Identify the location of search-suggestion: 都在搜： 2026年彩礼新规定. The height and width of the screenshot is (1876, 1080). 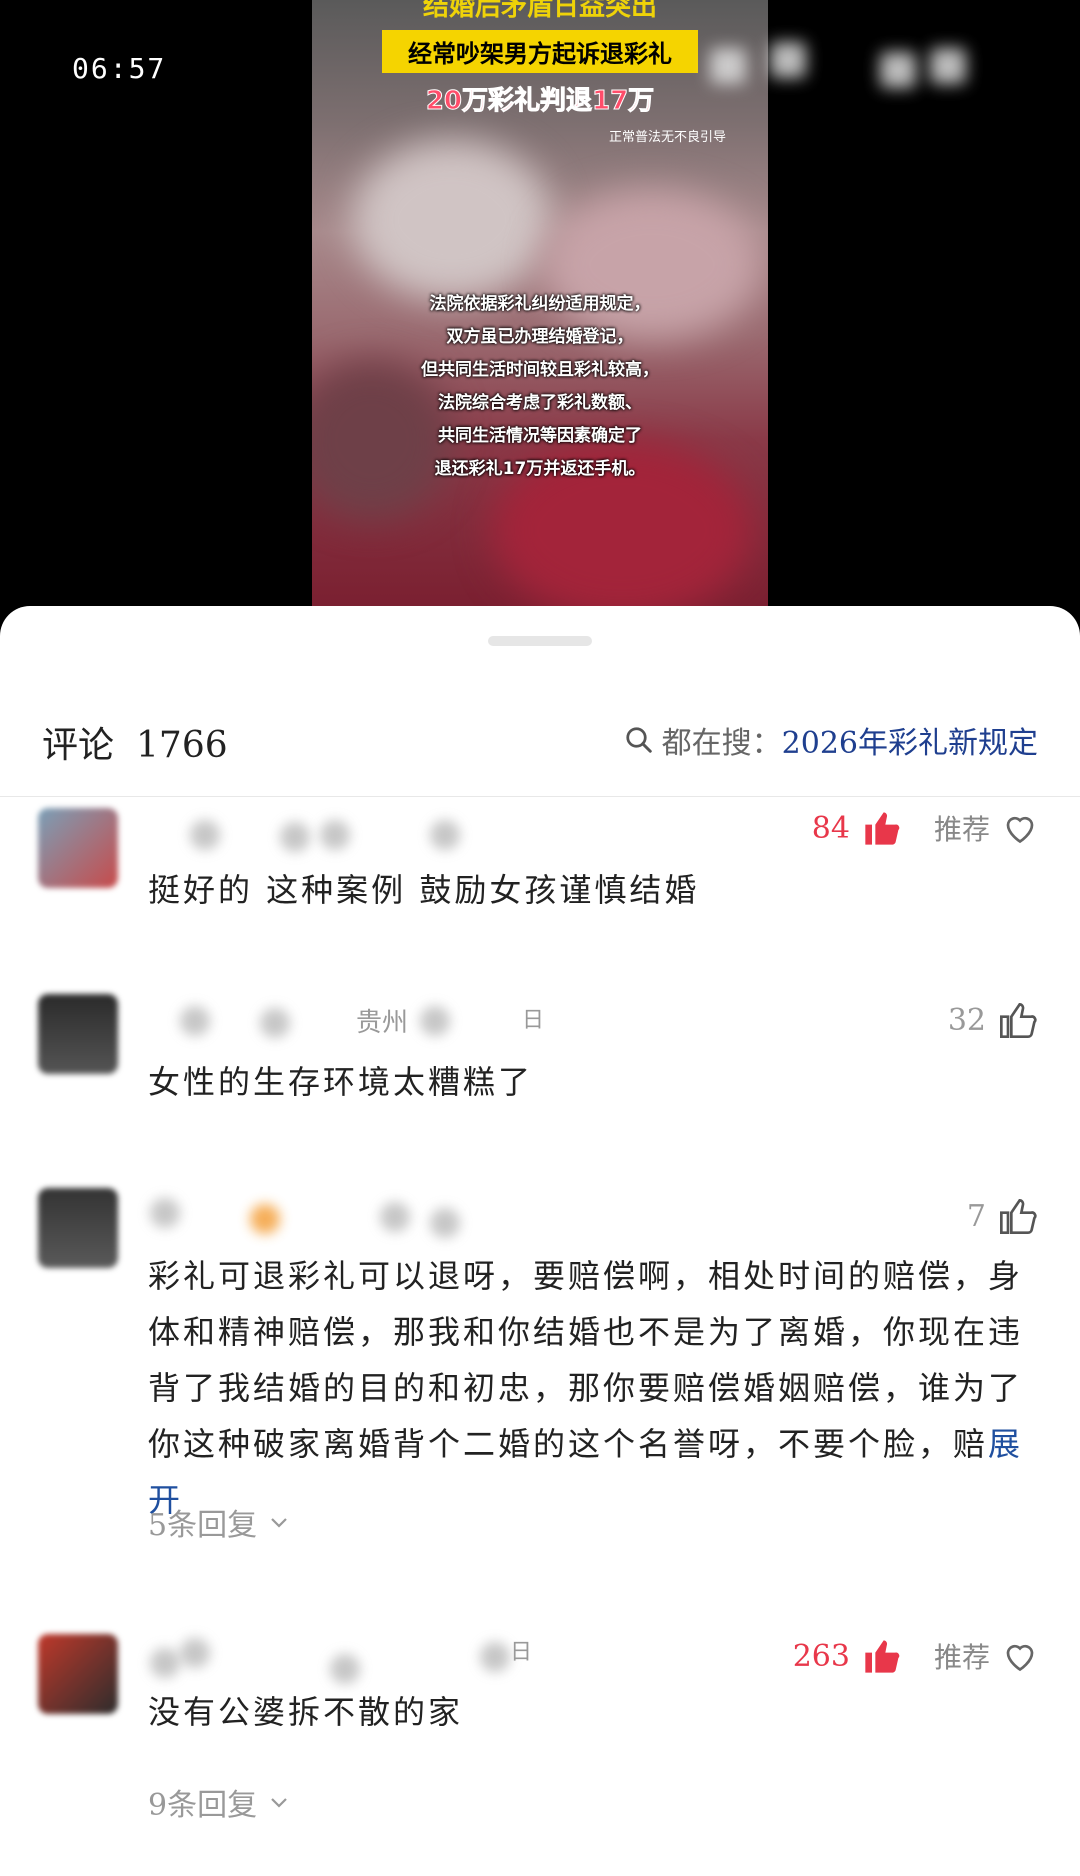
(831, 740).